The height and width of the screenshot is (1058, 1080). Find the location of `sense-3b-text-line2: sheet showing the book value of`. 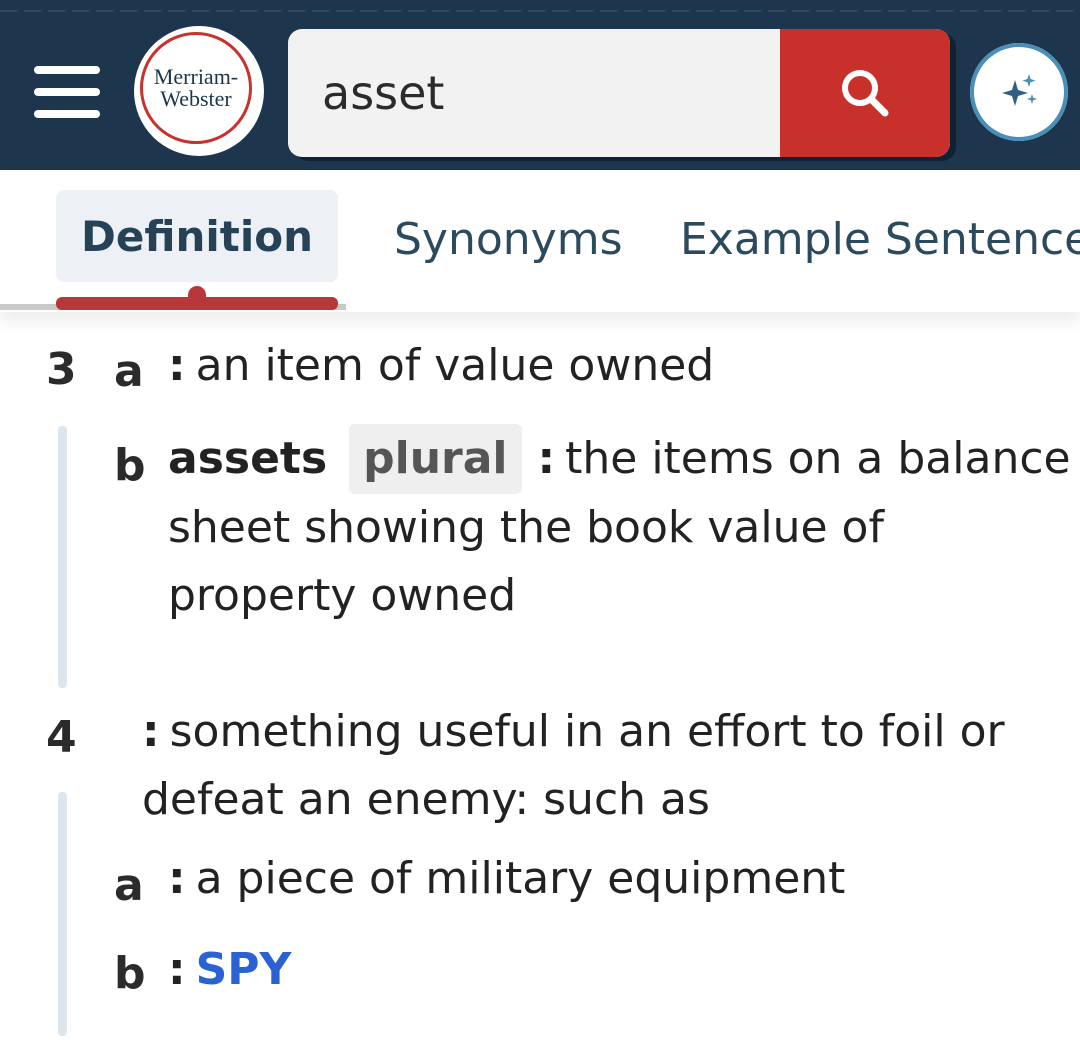

sense-3b-text-line2: sheet showing the book value of is located at coordinates (526, 527).